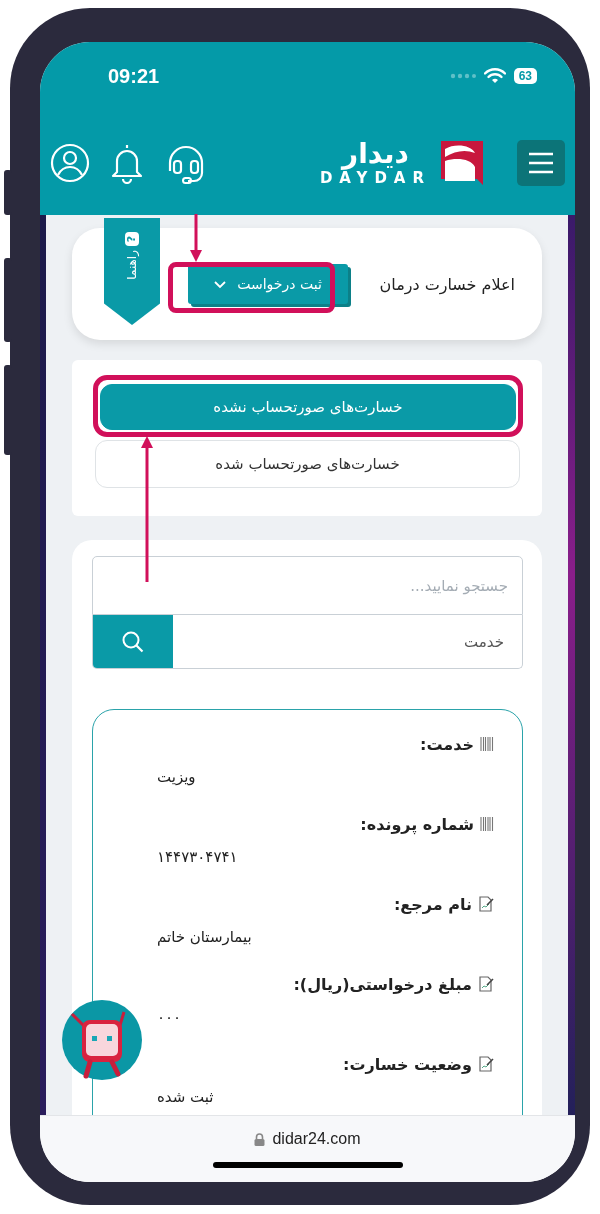  I want to click on status-time: 09:21, so click(134, 76).